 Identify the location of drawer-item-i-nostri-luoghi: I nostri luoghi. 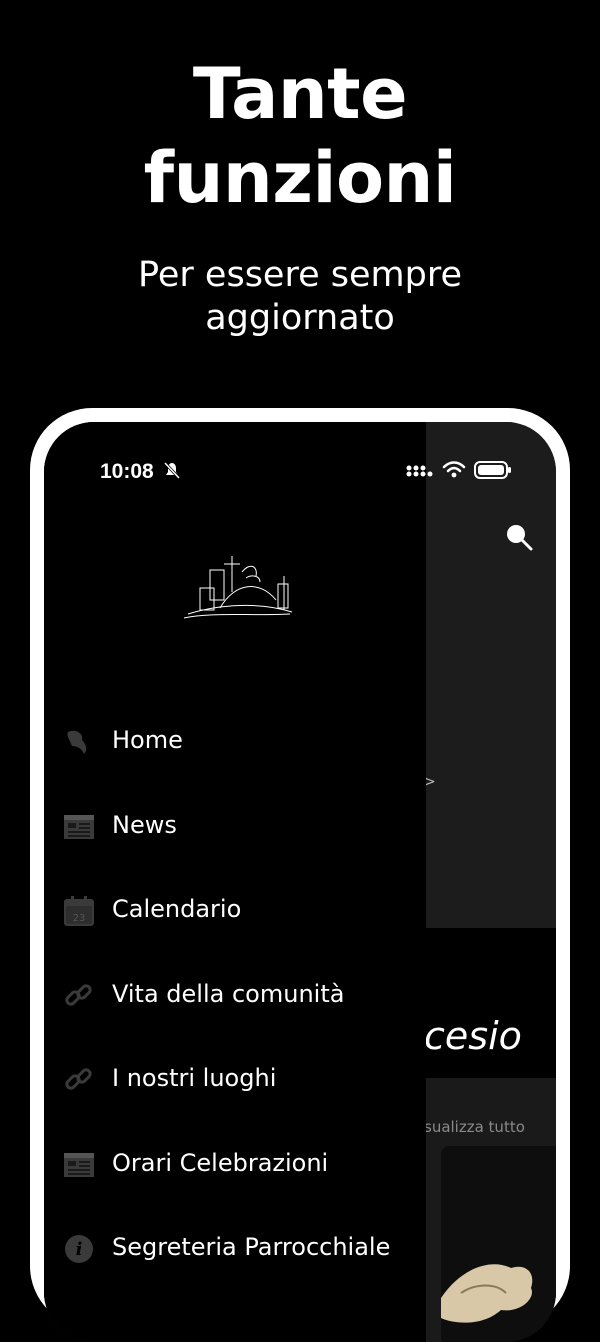
(242, 1080).